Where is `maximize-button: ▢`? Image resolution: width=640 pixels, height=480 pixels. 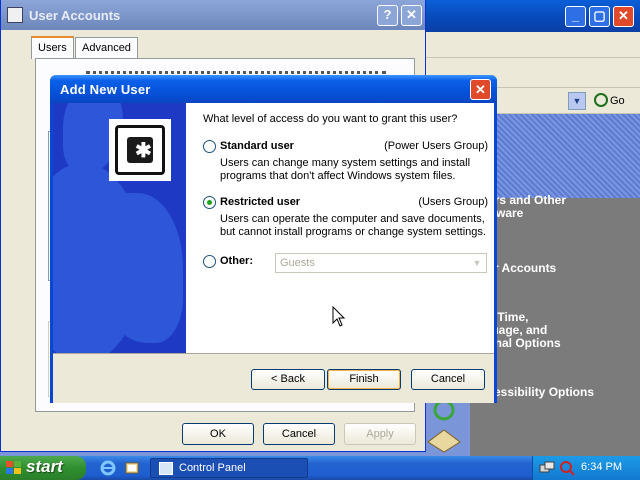 maximize-button: ▢ is located at coordinates (599, 16).